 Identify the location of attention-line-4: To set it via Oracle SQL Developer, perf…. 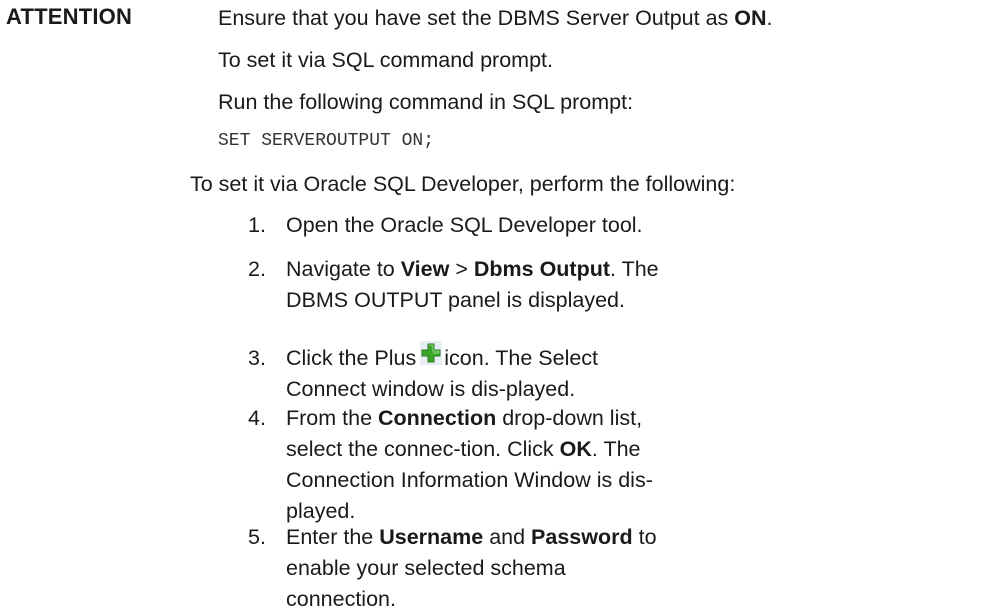
(463, 184).